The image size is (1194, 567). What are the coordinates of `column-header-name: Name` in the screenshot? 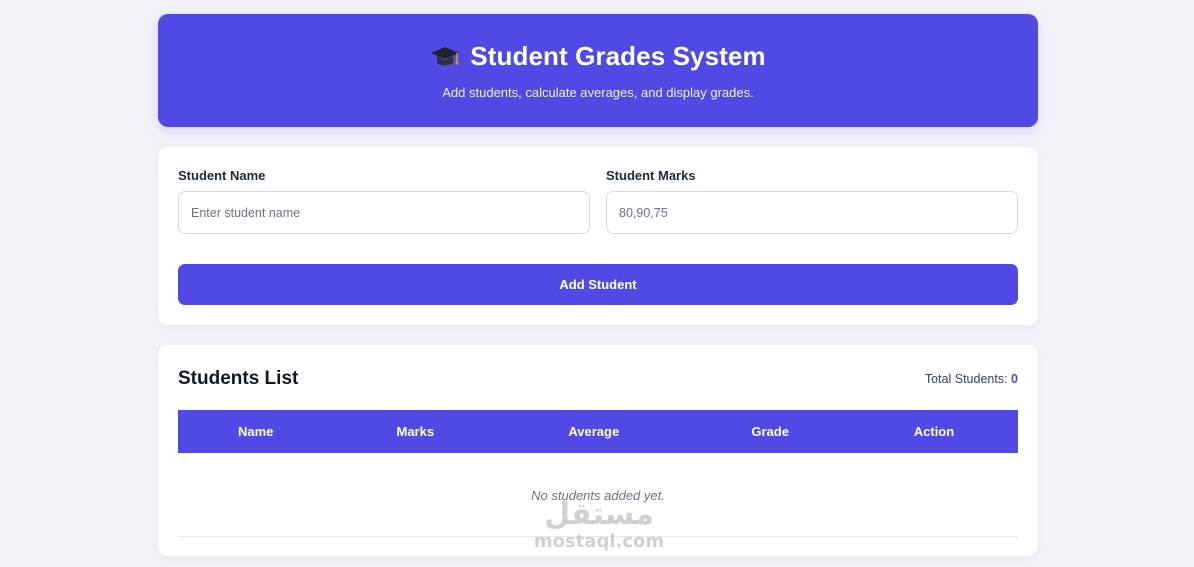 It's located at (255, 431).